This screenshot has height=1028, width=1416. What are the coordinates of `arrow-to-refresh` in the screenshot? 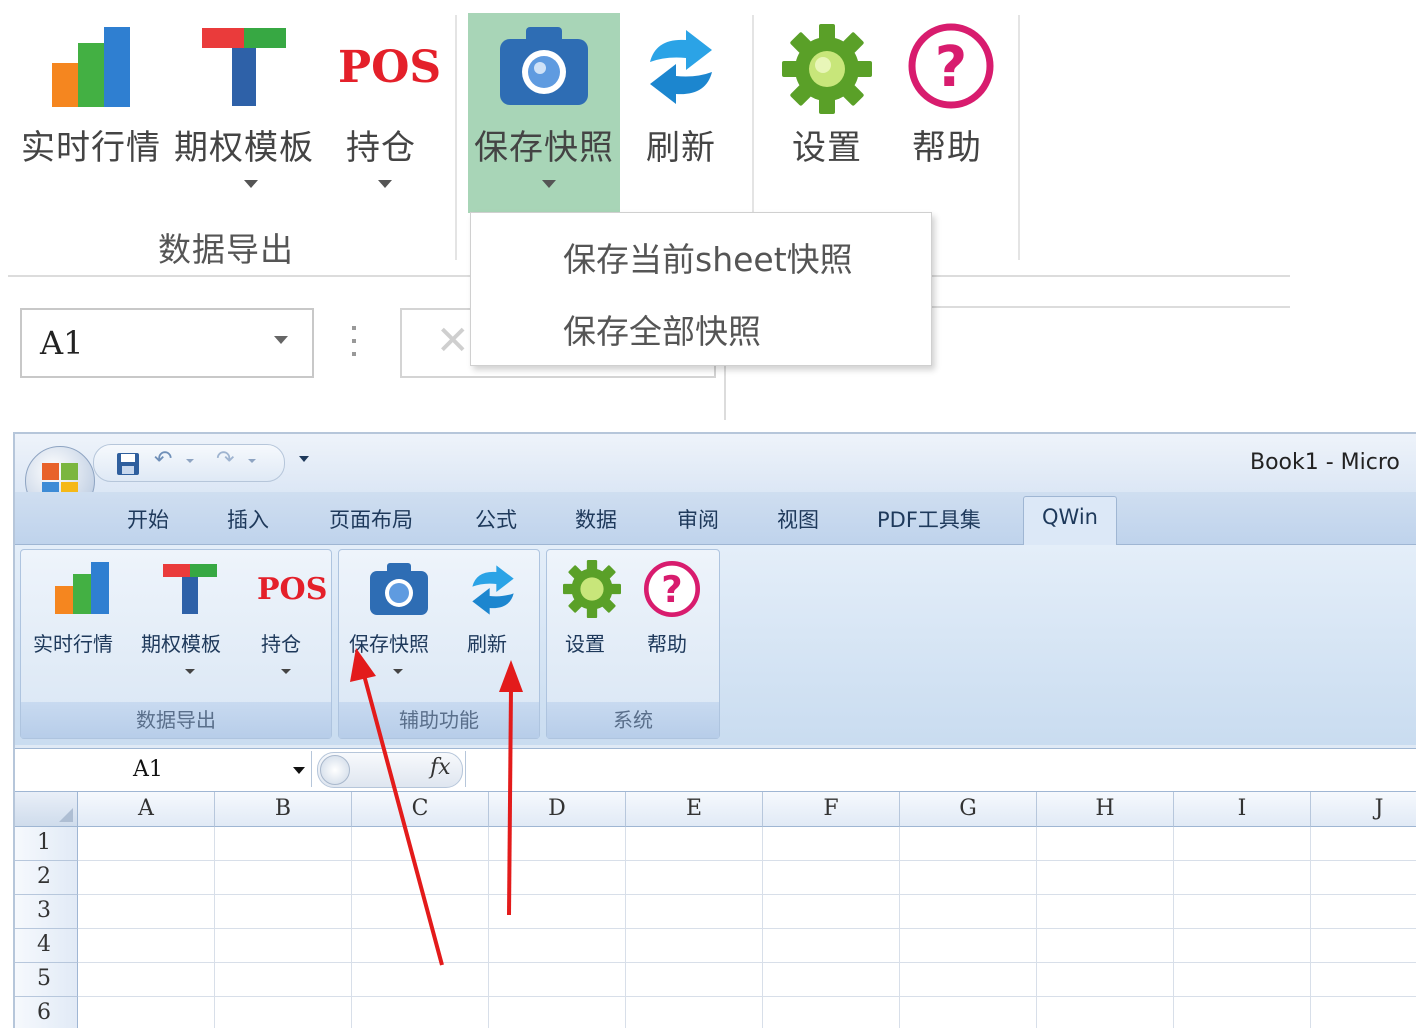 It's located at (511, 788).